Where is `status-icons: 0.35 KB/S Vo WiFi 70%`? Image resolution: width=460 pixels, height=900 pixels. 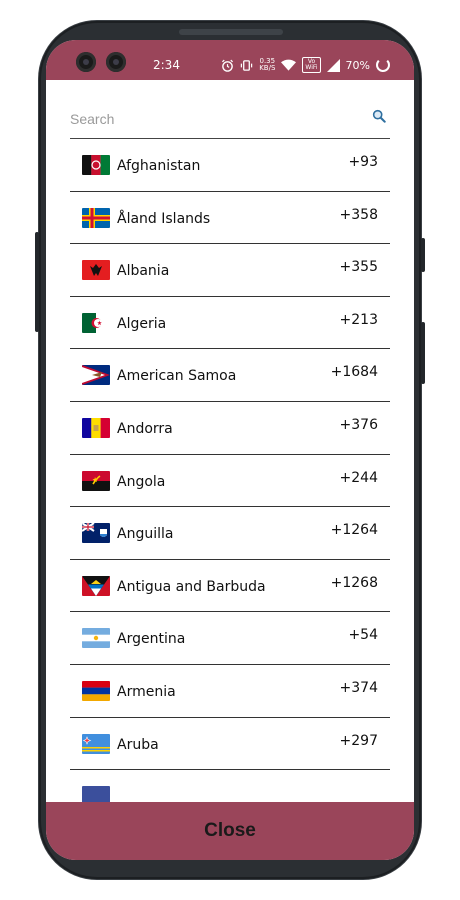
status-icons: 0.35 KB/S Vo WiFi 70% is located at coordinates (305, 65).